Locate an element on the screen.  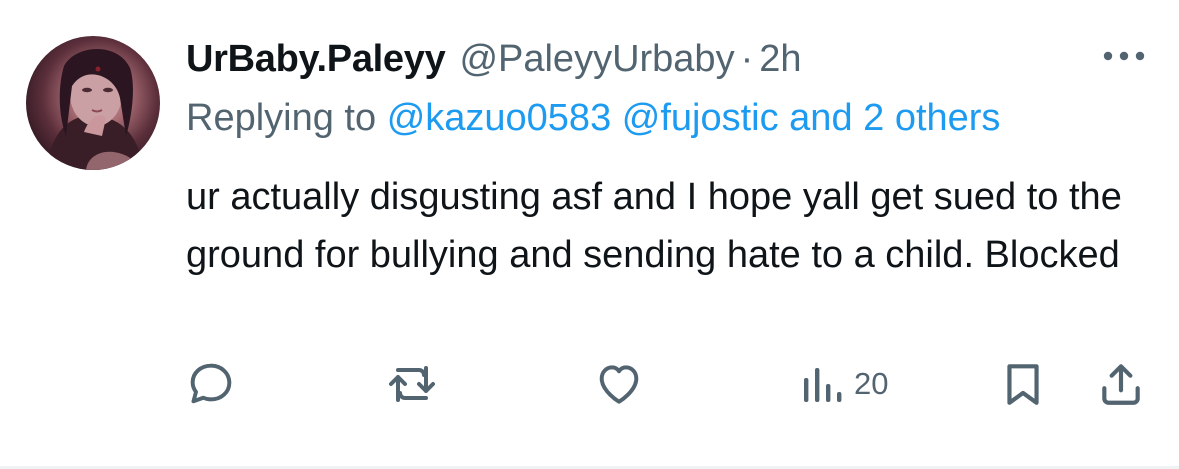
mention-others-link: and 2 others is located at coordinates (894, 118).